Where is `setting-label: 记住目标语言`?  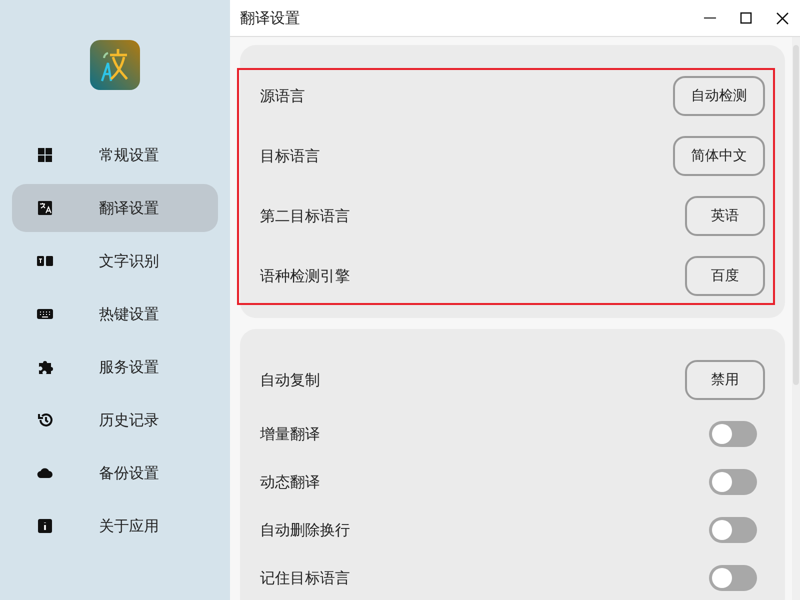
setting-label: 记住目标语言 is located at coordinates (305, 578).